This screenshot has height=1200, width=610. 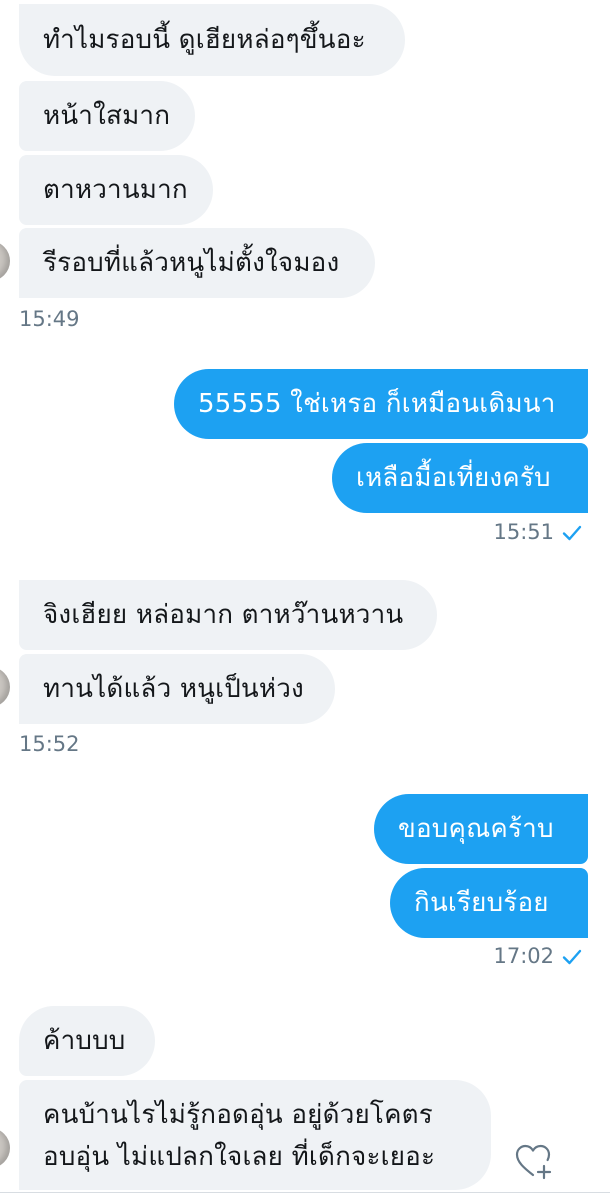 I want to click on incoming-message-bubble: ค้าบบบ, so click(x=87, y=1041).